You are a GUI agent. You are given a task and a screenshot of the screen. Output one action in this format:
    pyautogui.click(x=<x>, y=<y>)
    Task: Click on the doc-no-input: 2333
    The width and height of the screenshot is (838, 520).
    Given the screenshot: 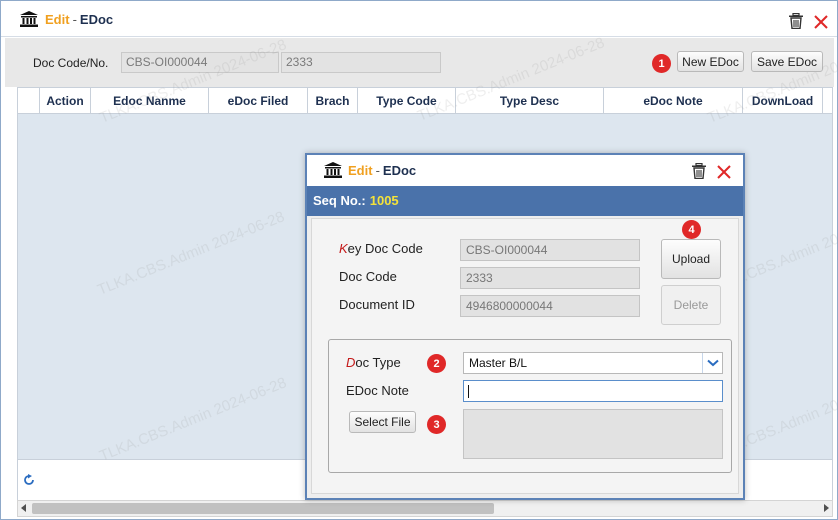 What is the action you would take?
    pyautogui.click(x=361, y=62)
    